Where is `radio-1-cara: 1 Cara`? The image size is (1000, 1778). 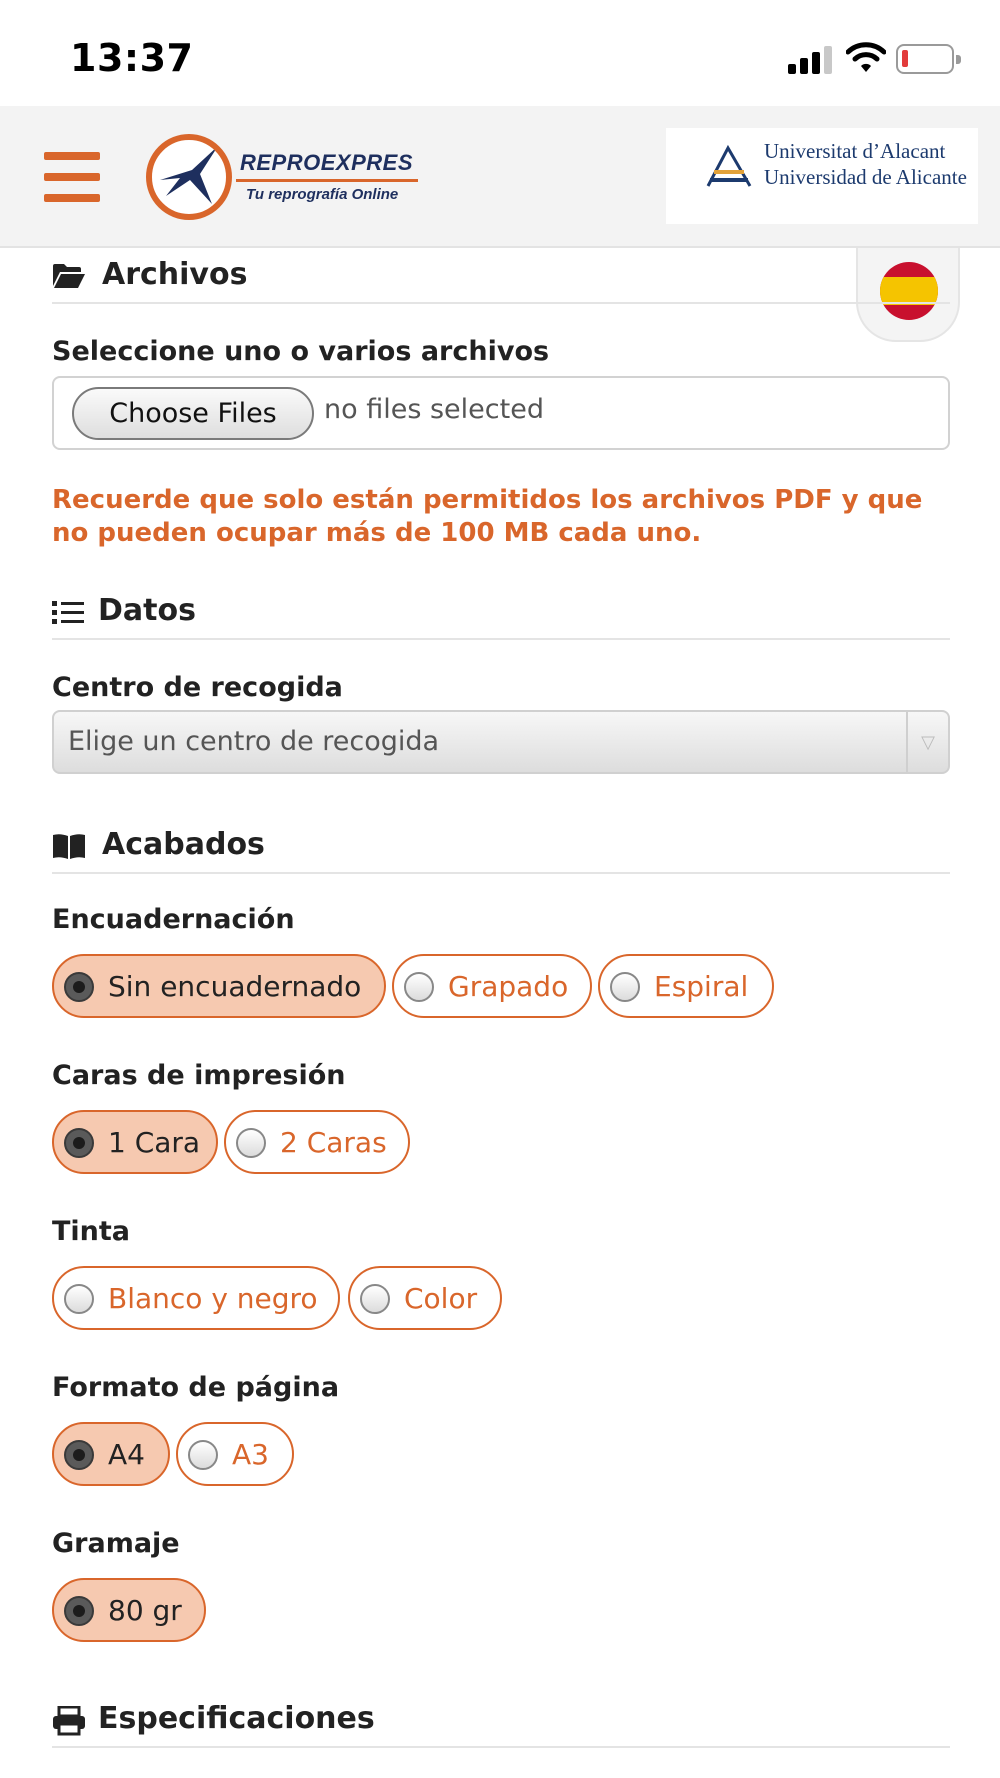
radio-1-cara: 1 Cara is located at coordinates (135, 1142).